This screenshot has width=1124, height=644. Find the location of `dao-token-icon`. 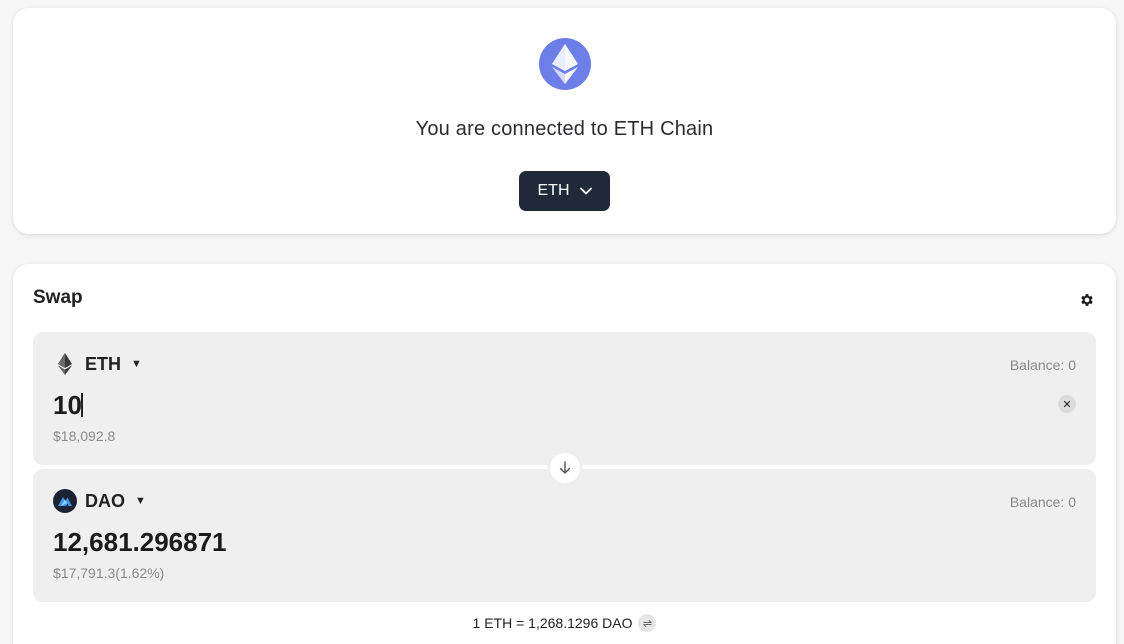

dao-token-icon is located at coordinates (65, 501).